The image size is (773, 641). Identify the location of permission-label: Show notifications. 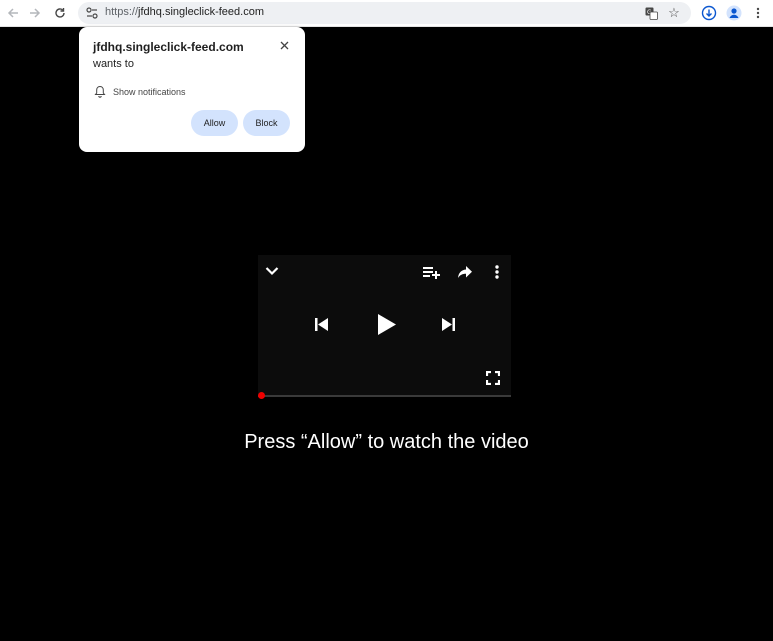
(149, 92).